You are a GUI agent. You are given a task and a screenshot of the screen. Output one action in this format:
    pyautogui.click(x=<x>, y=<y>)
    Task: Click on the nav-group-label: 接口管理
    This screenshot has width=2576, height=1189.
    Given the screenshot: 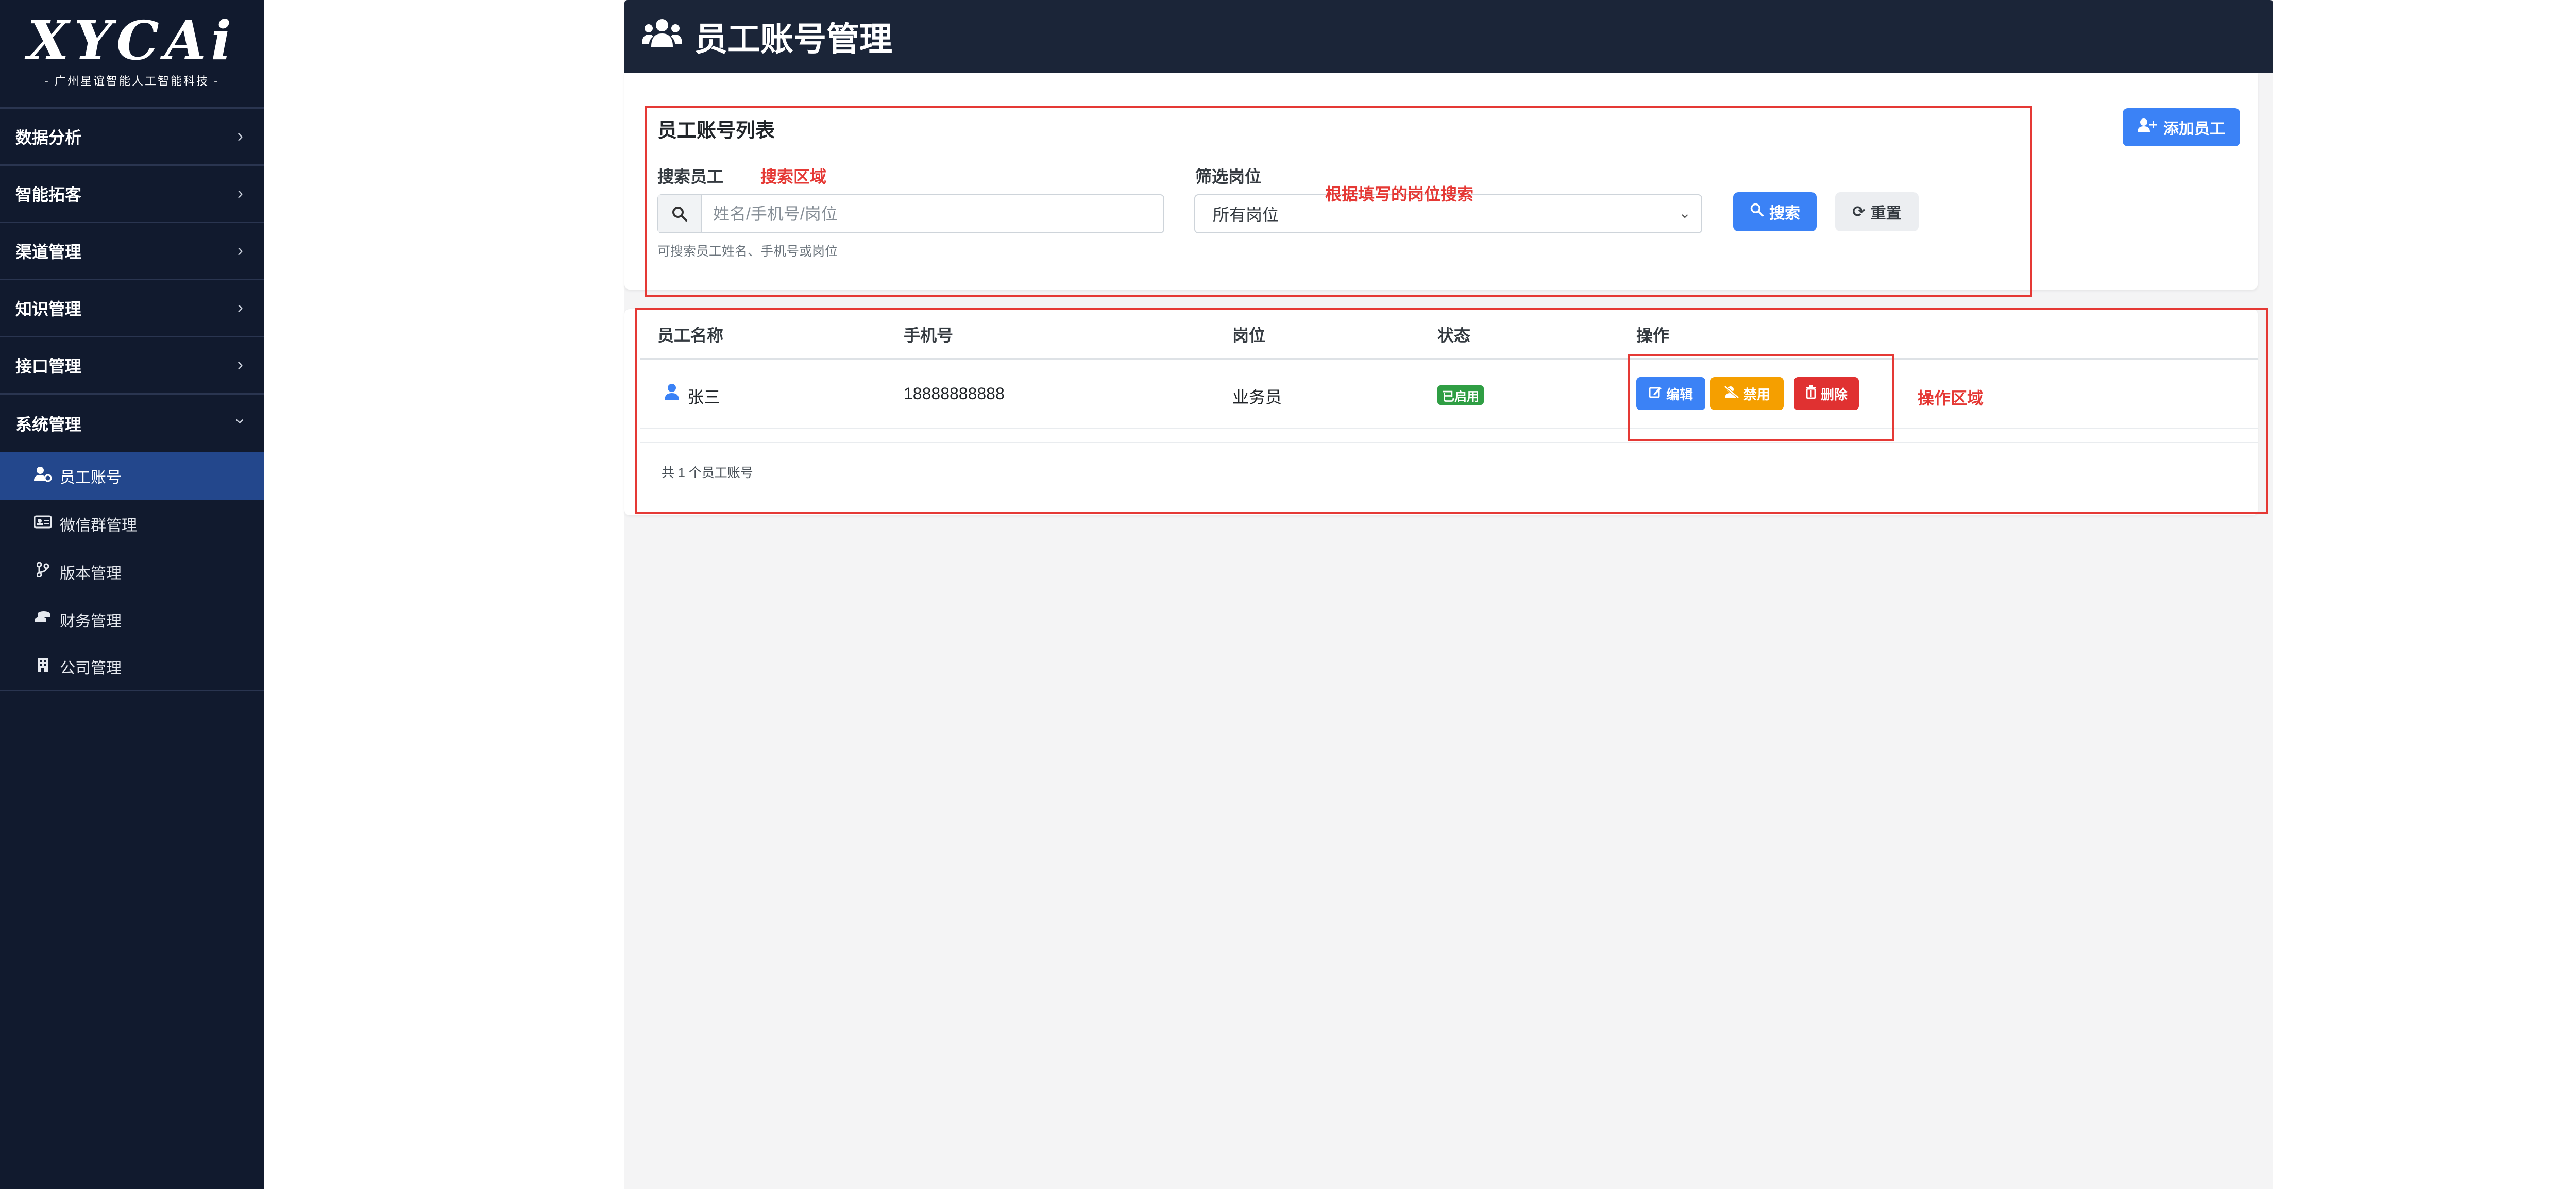 What is the action you would take?
    pyautogui.click(x=48, y=366)
    